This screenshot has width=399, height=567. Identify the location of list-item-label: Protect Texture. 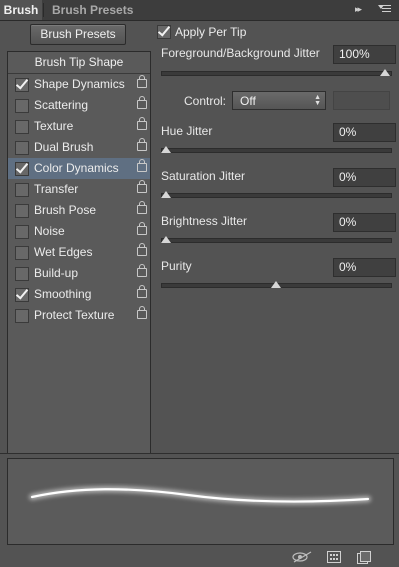
(74, 315).